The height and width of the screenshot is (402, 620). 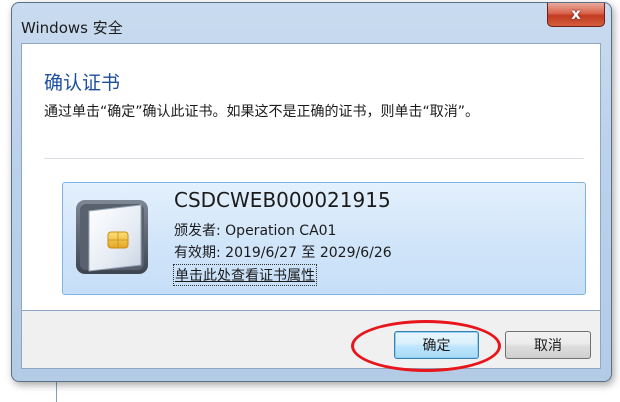 What do you see at coordinates (56, 392) in the screenshot?
I see `desktop-edge` at bounding box center [56, 392].